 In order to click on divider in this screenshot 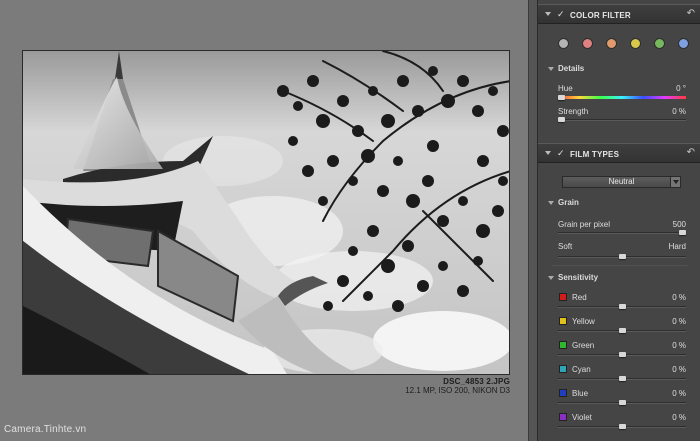, I will do `click(620, 265)`.